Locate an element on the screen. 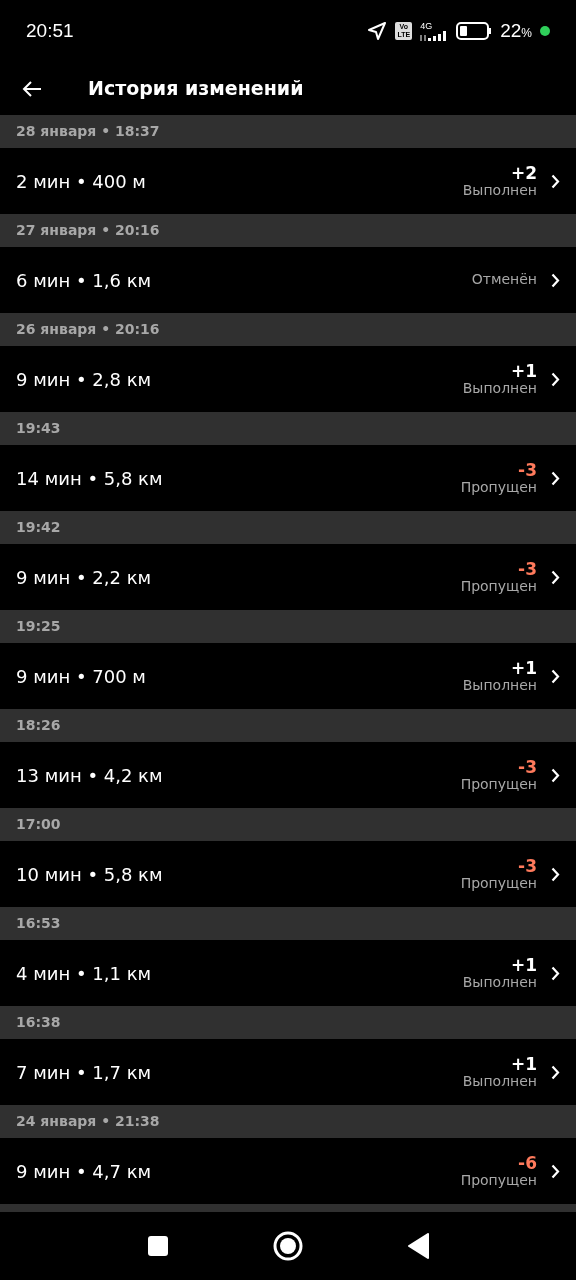 This screenshot has width=576, height=1280. trip-summary: 2 мин • 400 м is located at coordinates (81, 181).